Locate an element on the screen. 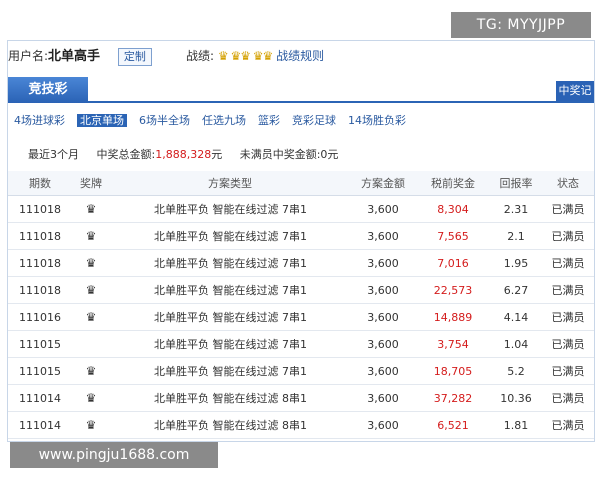 The height and width of the screenshot is (480, 600). ratio-cell: 2.1 is located at coordinates (516, 236).